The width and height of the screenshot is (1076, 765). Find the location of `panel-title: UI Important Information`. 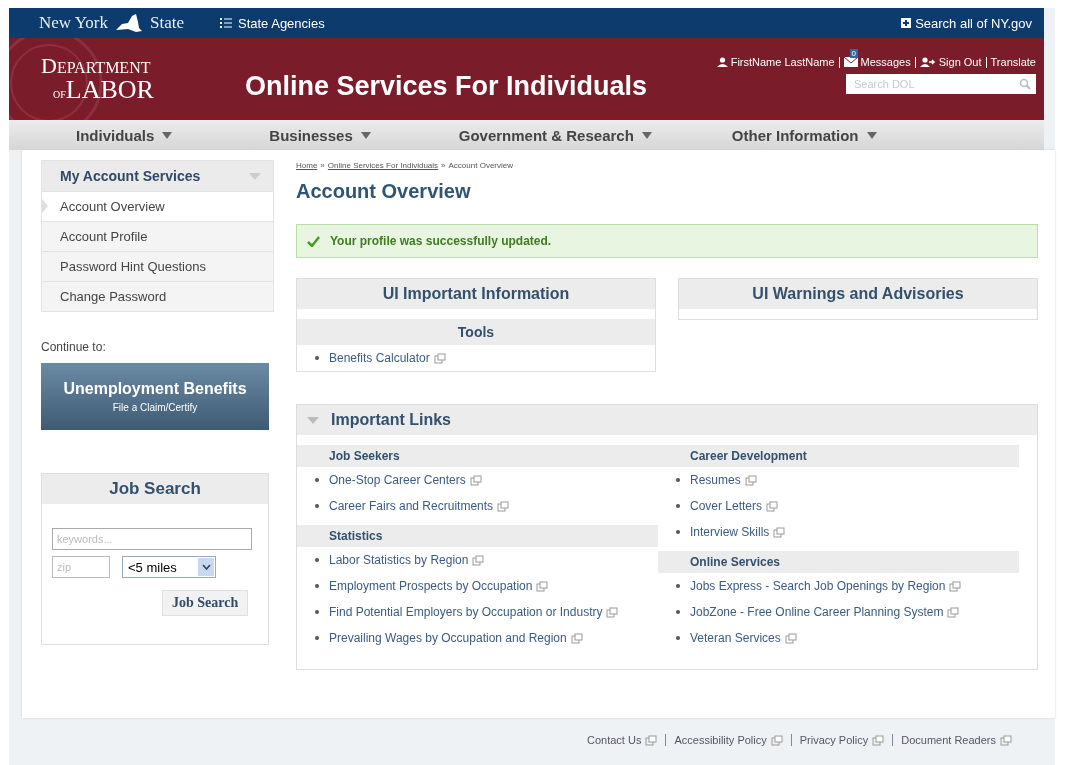

panel-title: UI Important Information is located at coordinates (476, 294).